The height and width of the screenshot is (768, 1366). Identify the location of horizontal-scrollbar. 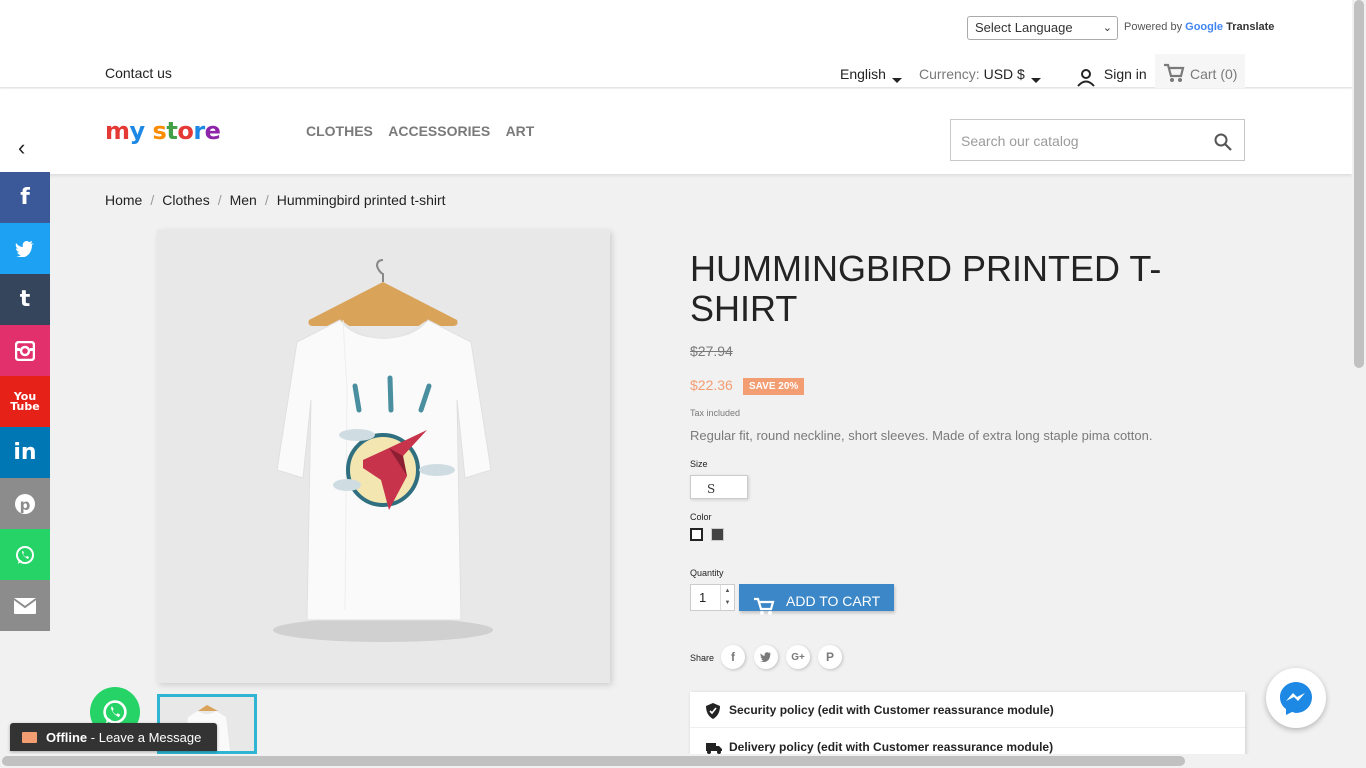
(676, 761).